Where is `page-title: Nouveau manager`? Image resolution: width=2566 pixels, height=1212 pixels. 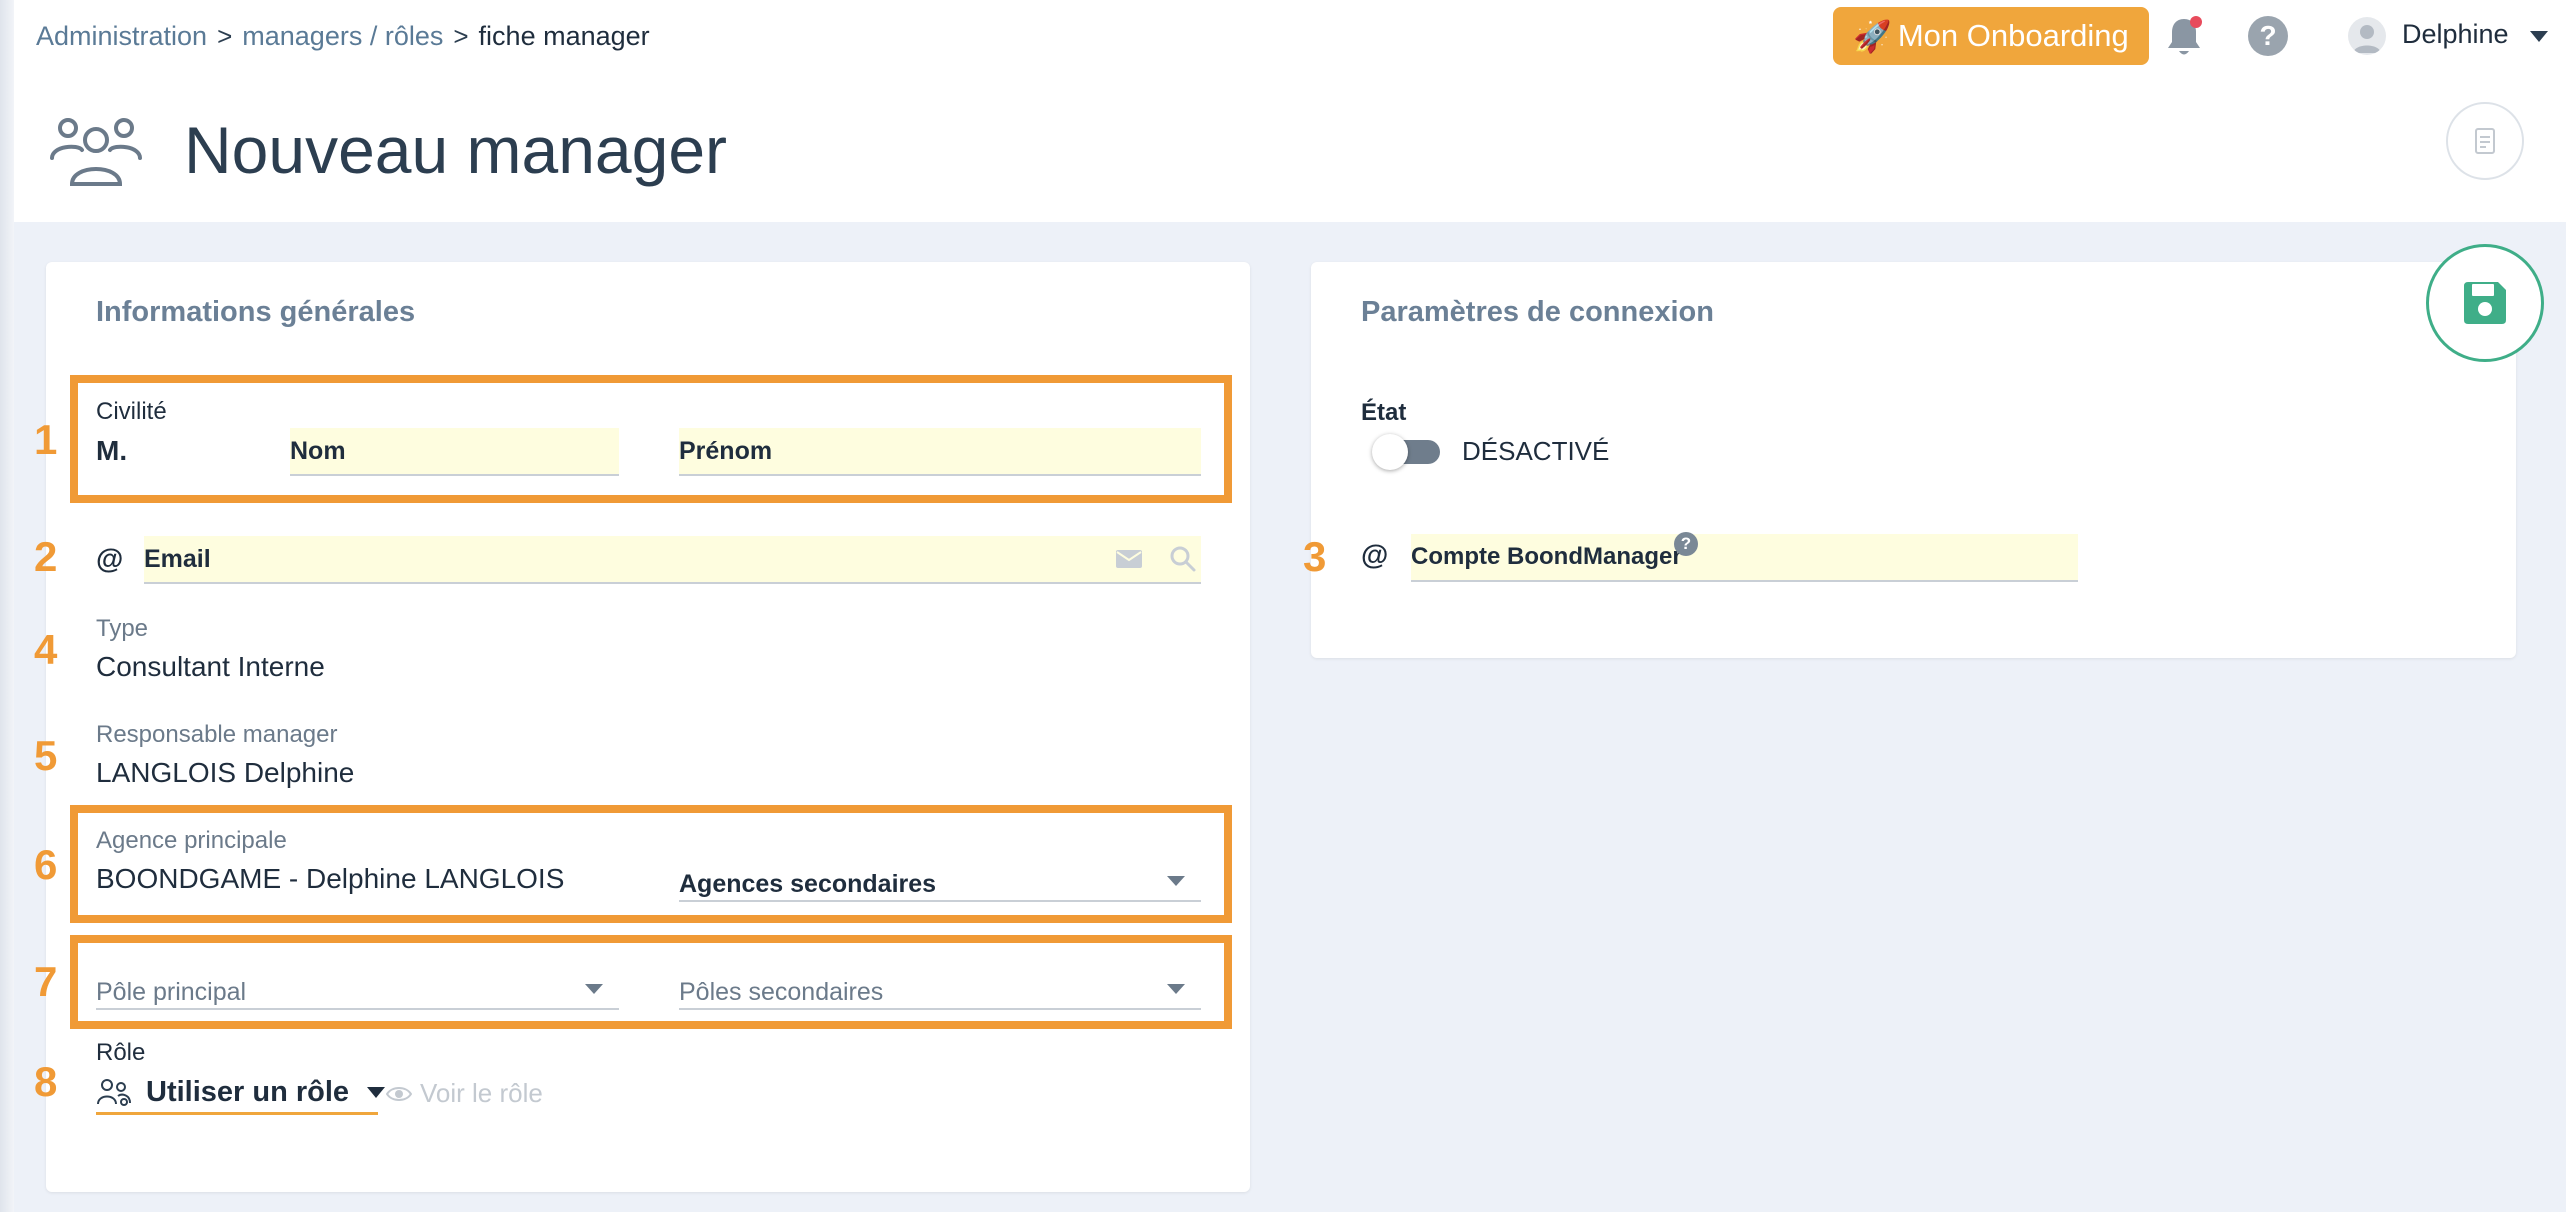 page-title: Nouveau manager is located at coordinates (456, 150).